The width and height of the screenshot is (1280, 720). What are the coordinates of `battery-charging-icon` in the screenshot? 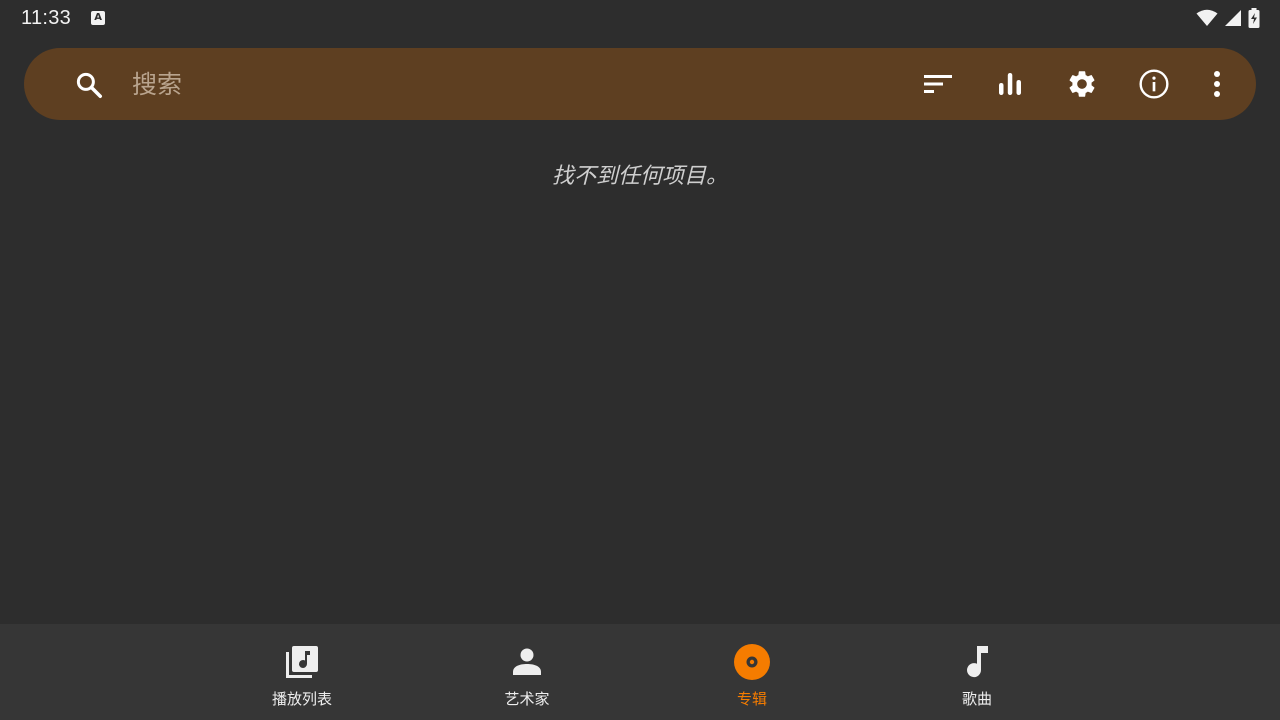 It's located at (1254, 18).